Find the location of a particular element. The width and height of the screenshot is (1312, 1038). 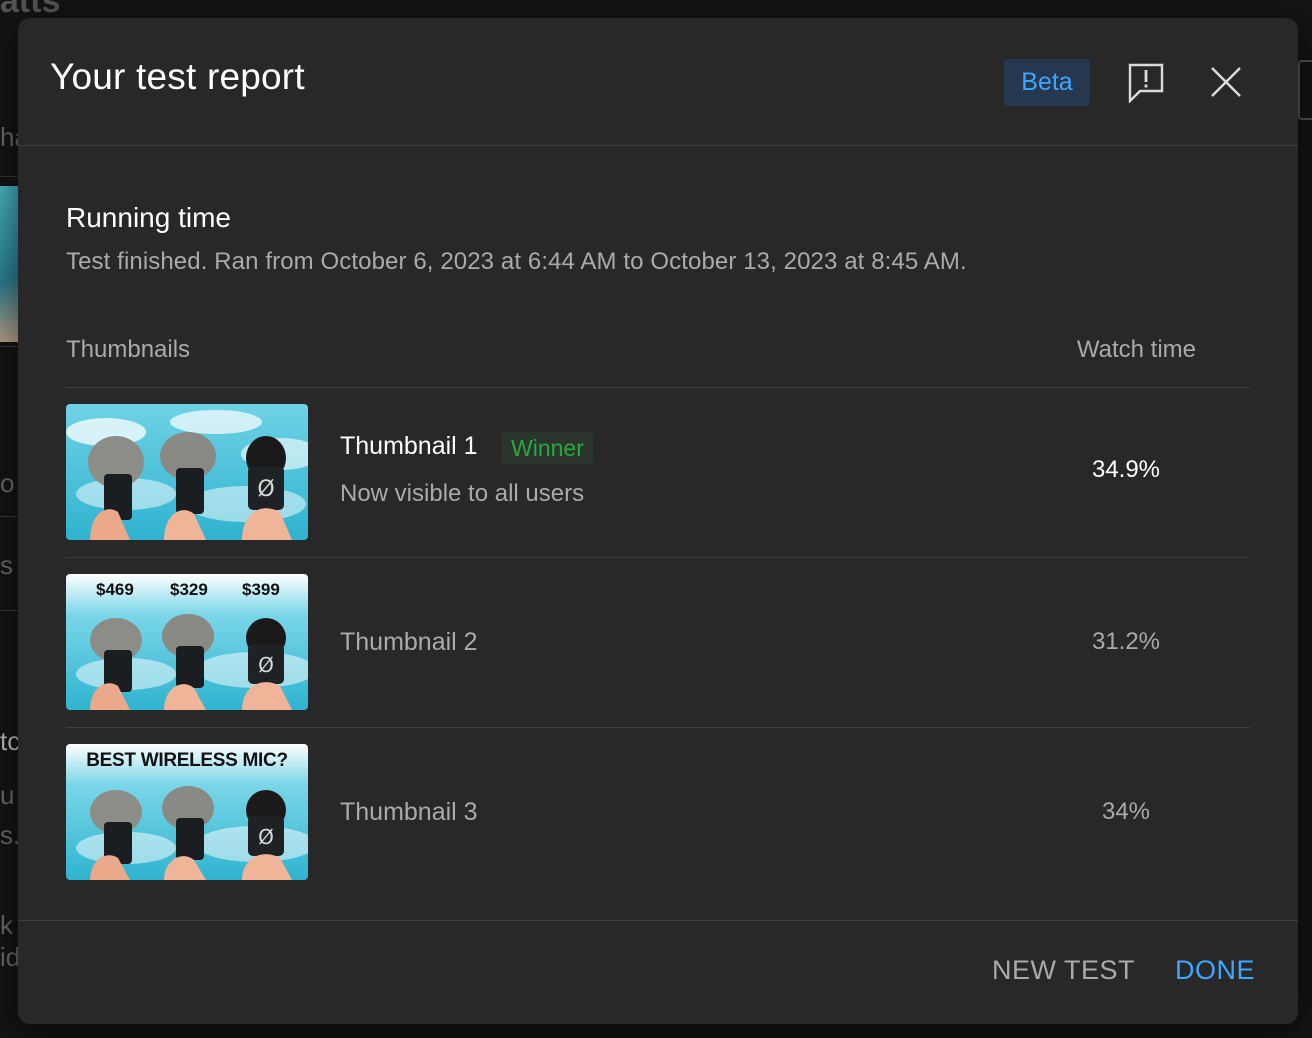

backdrop-text: s is located at coordinates (6, 565).